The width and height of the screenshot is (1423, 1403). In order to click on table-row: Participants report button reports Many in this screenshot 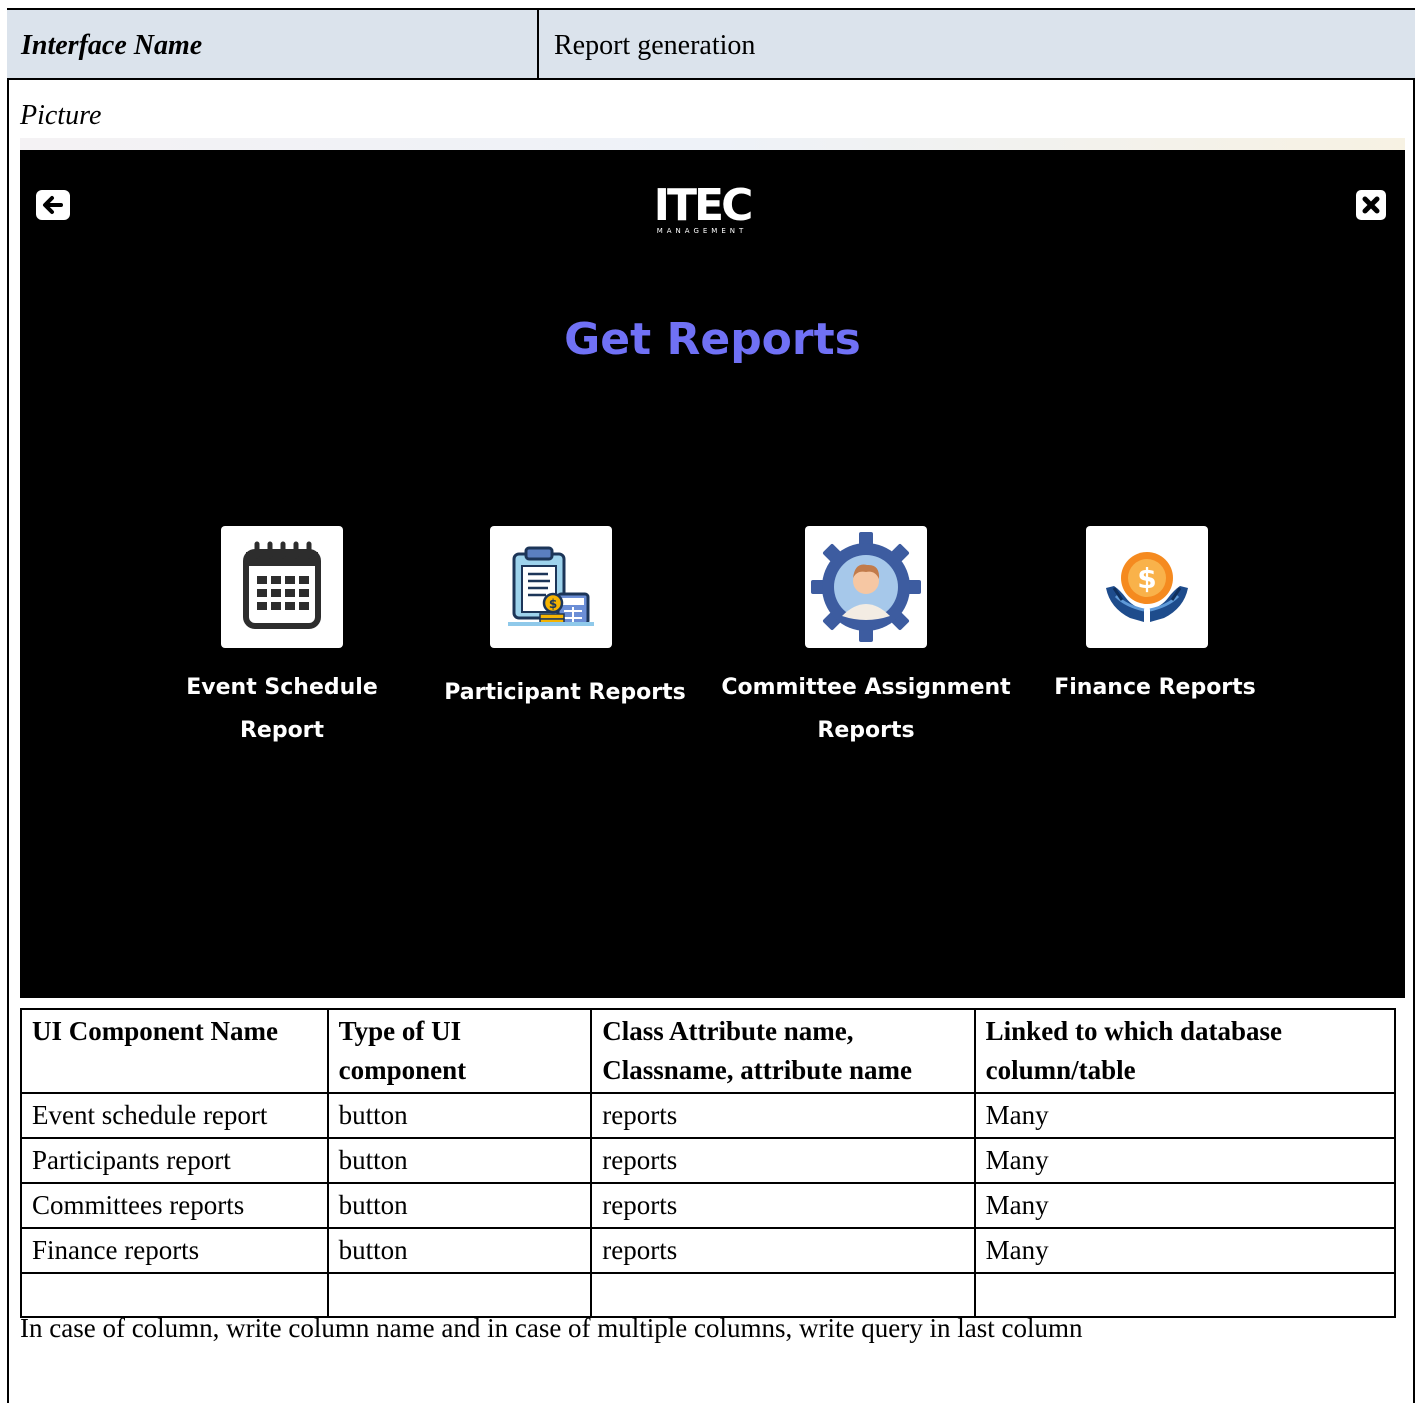, I will do `click(708, 1160)`.